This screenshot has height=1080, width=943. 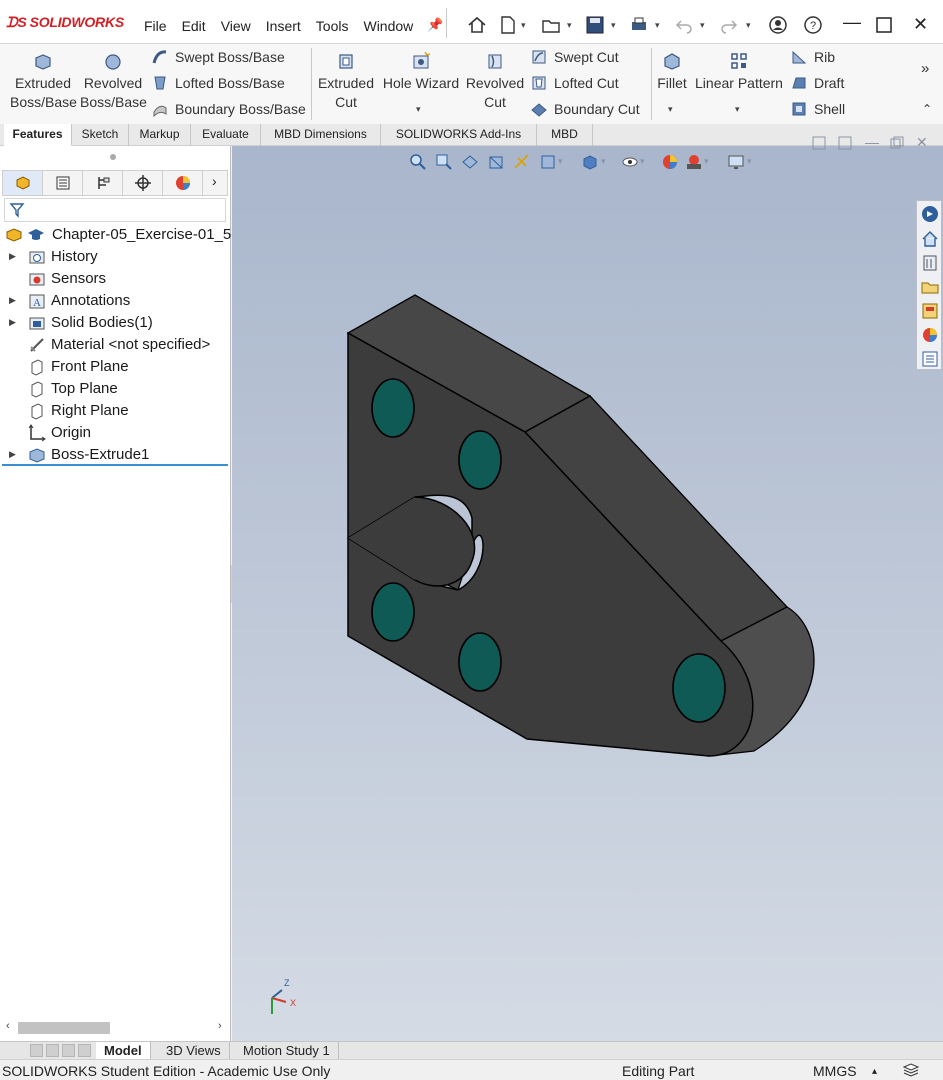 I want to click on next-tab-button, so click(x=68, y=1050).